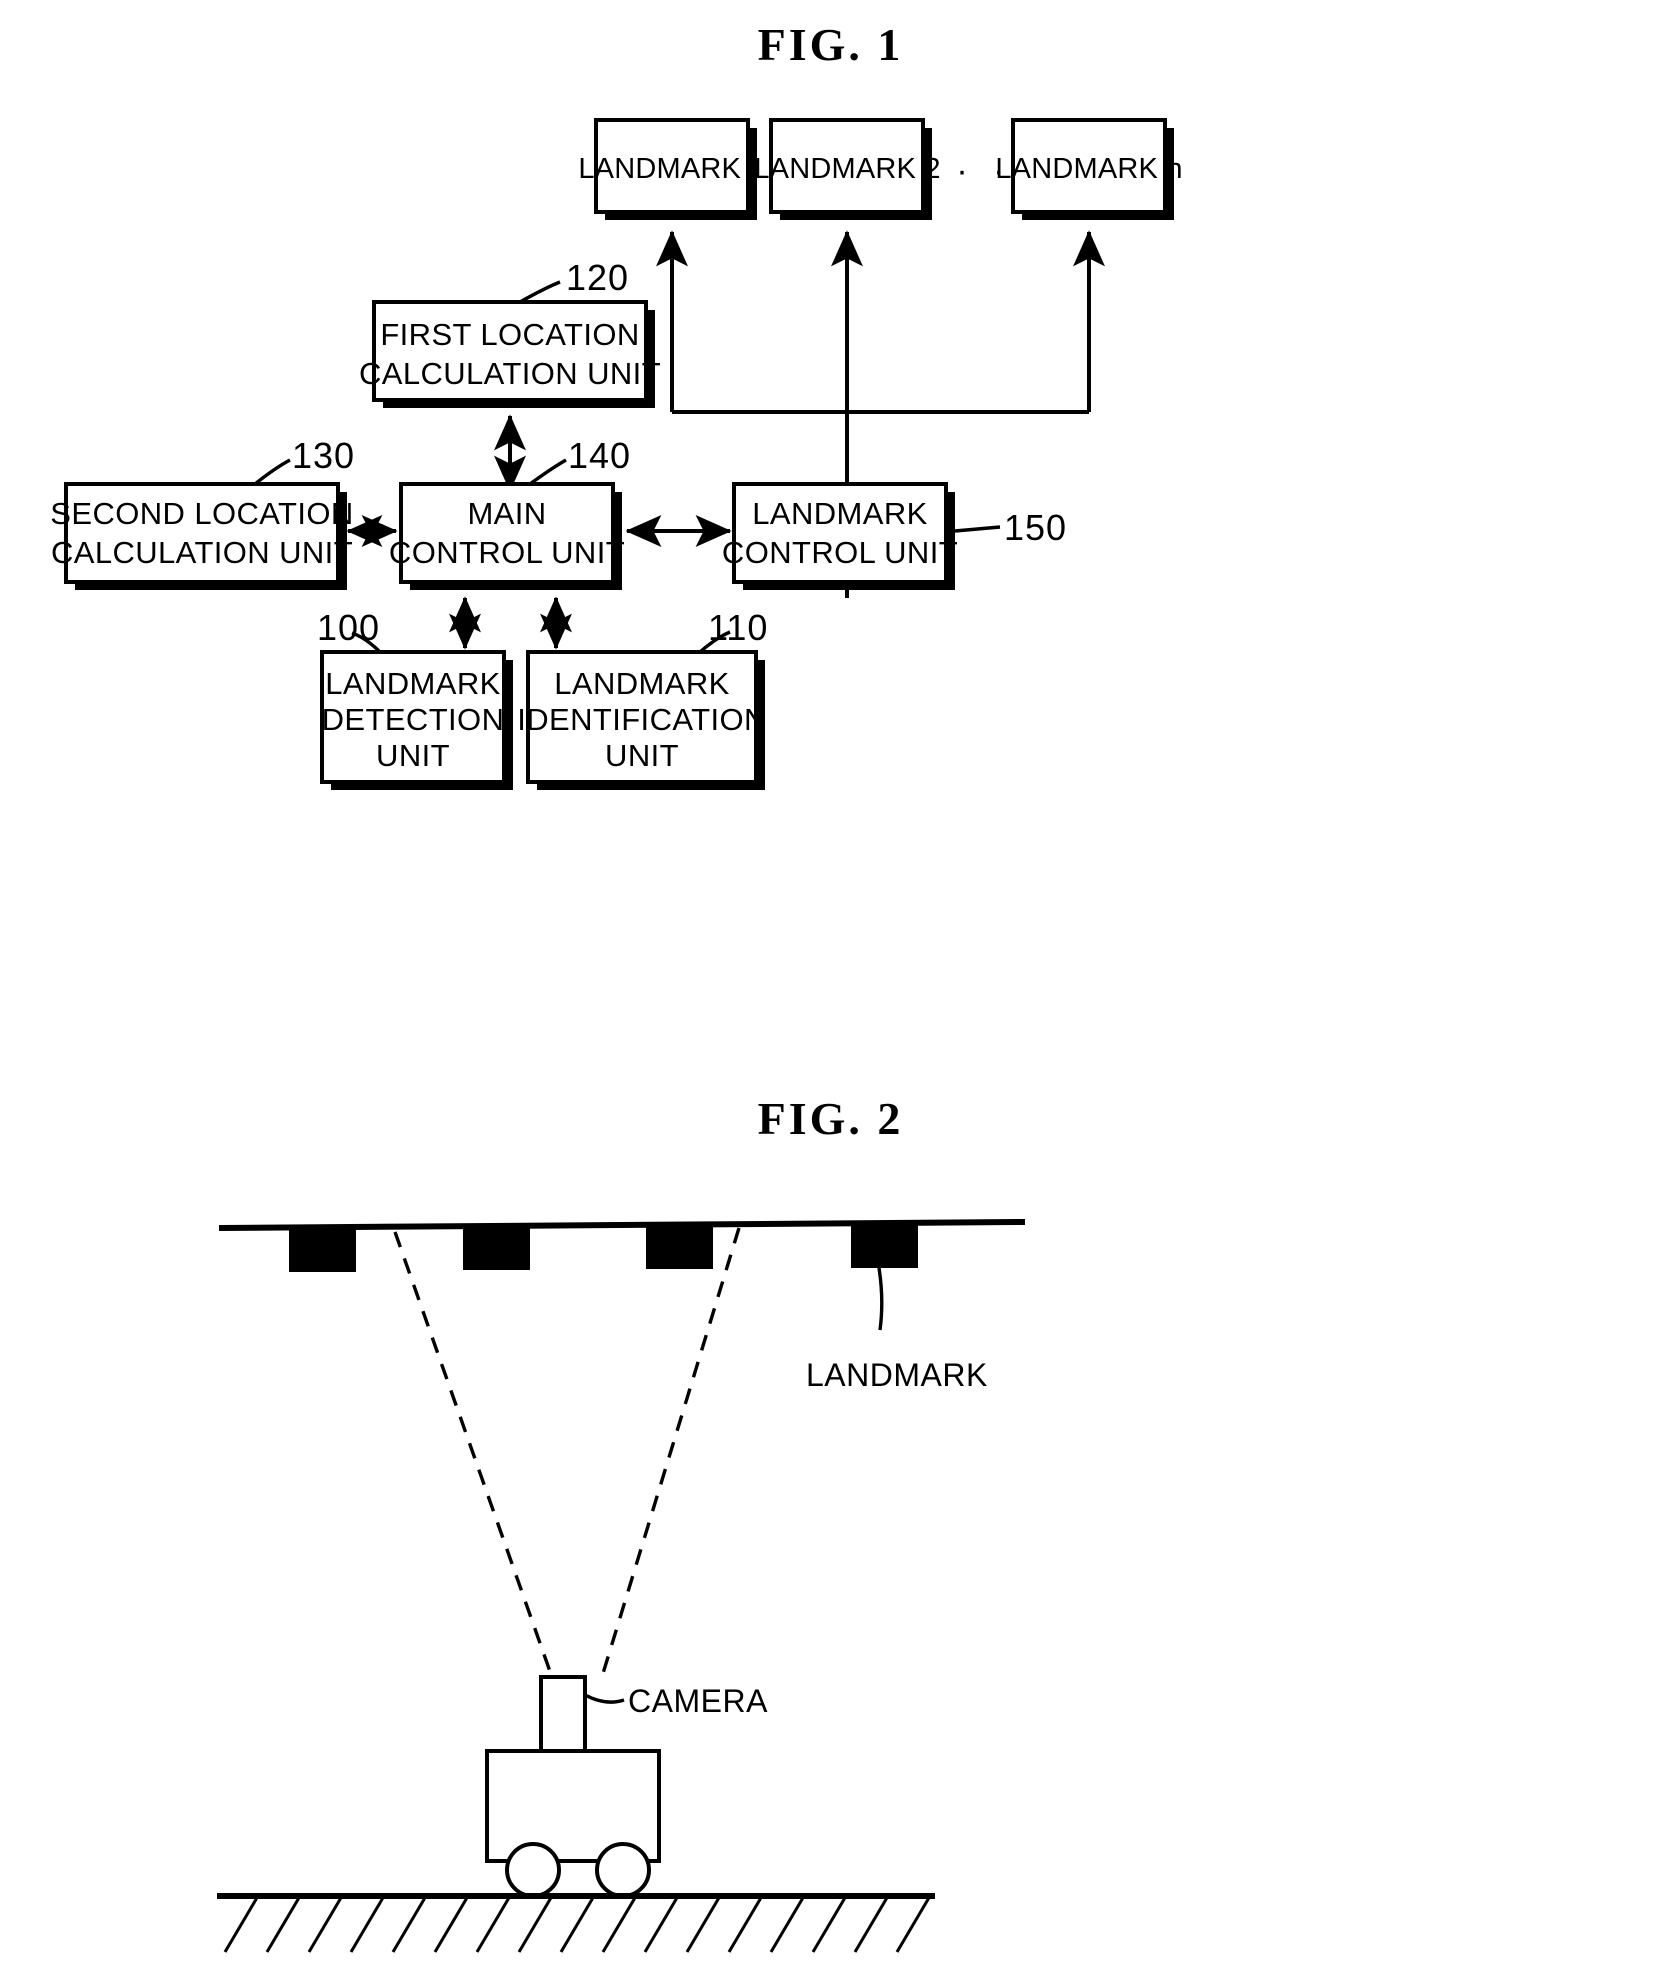 The width and height of the screenshot is (1661, 1968). I want to click on block-first-location-calculation-unit: FIRST LOCATION CALCULATION UNIT, so click(510, 354).